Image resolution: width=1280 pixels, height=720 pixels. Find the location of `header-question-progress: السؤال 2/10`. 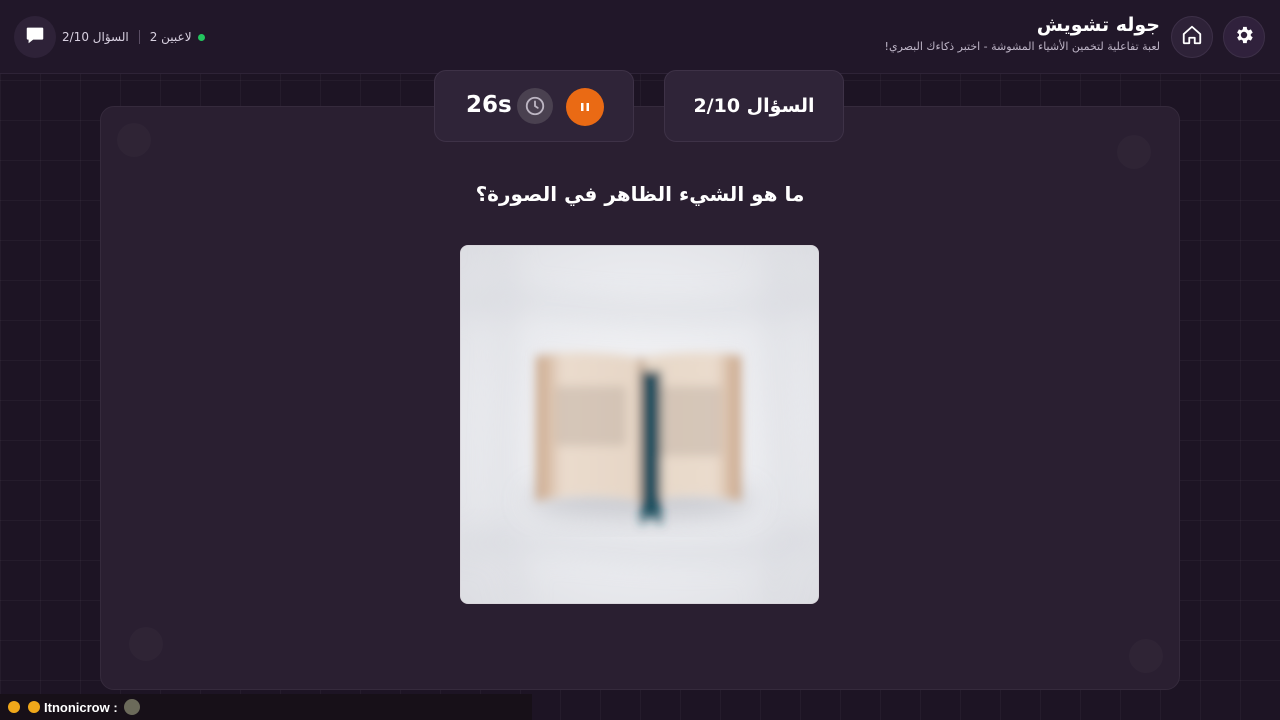

header-question-progress: السؤال 2/10 is located at coordinates (95, 37).